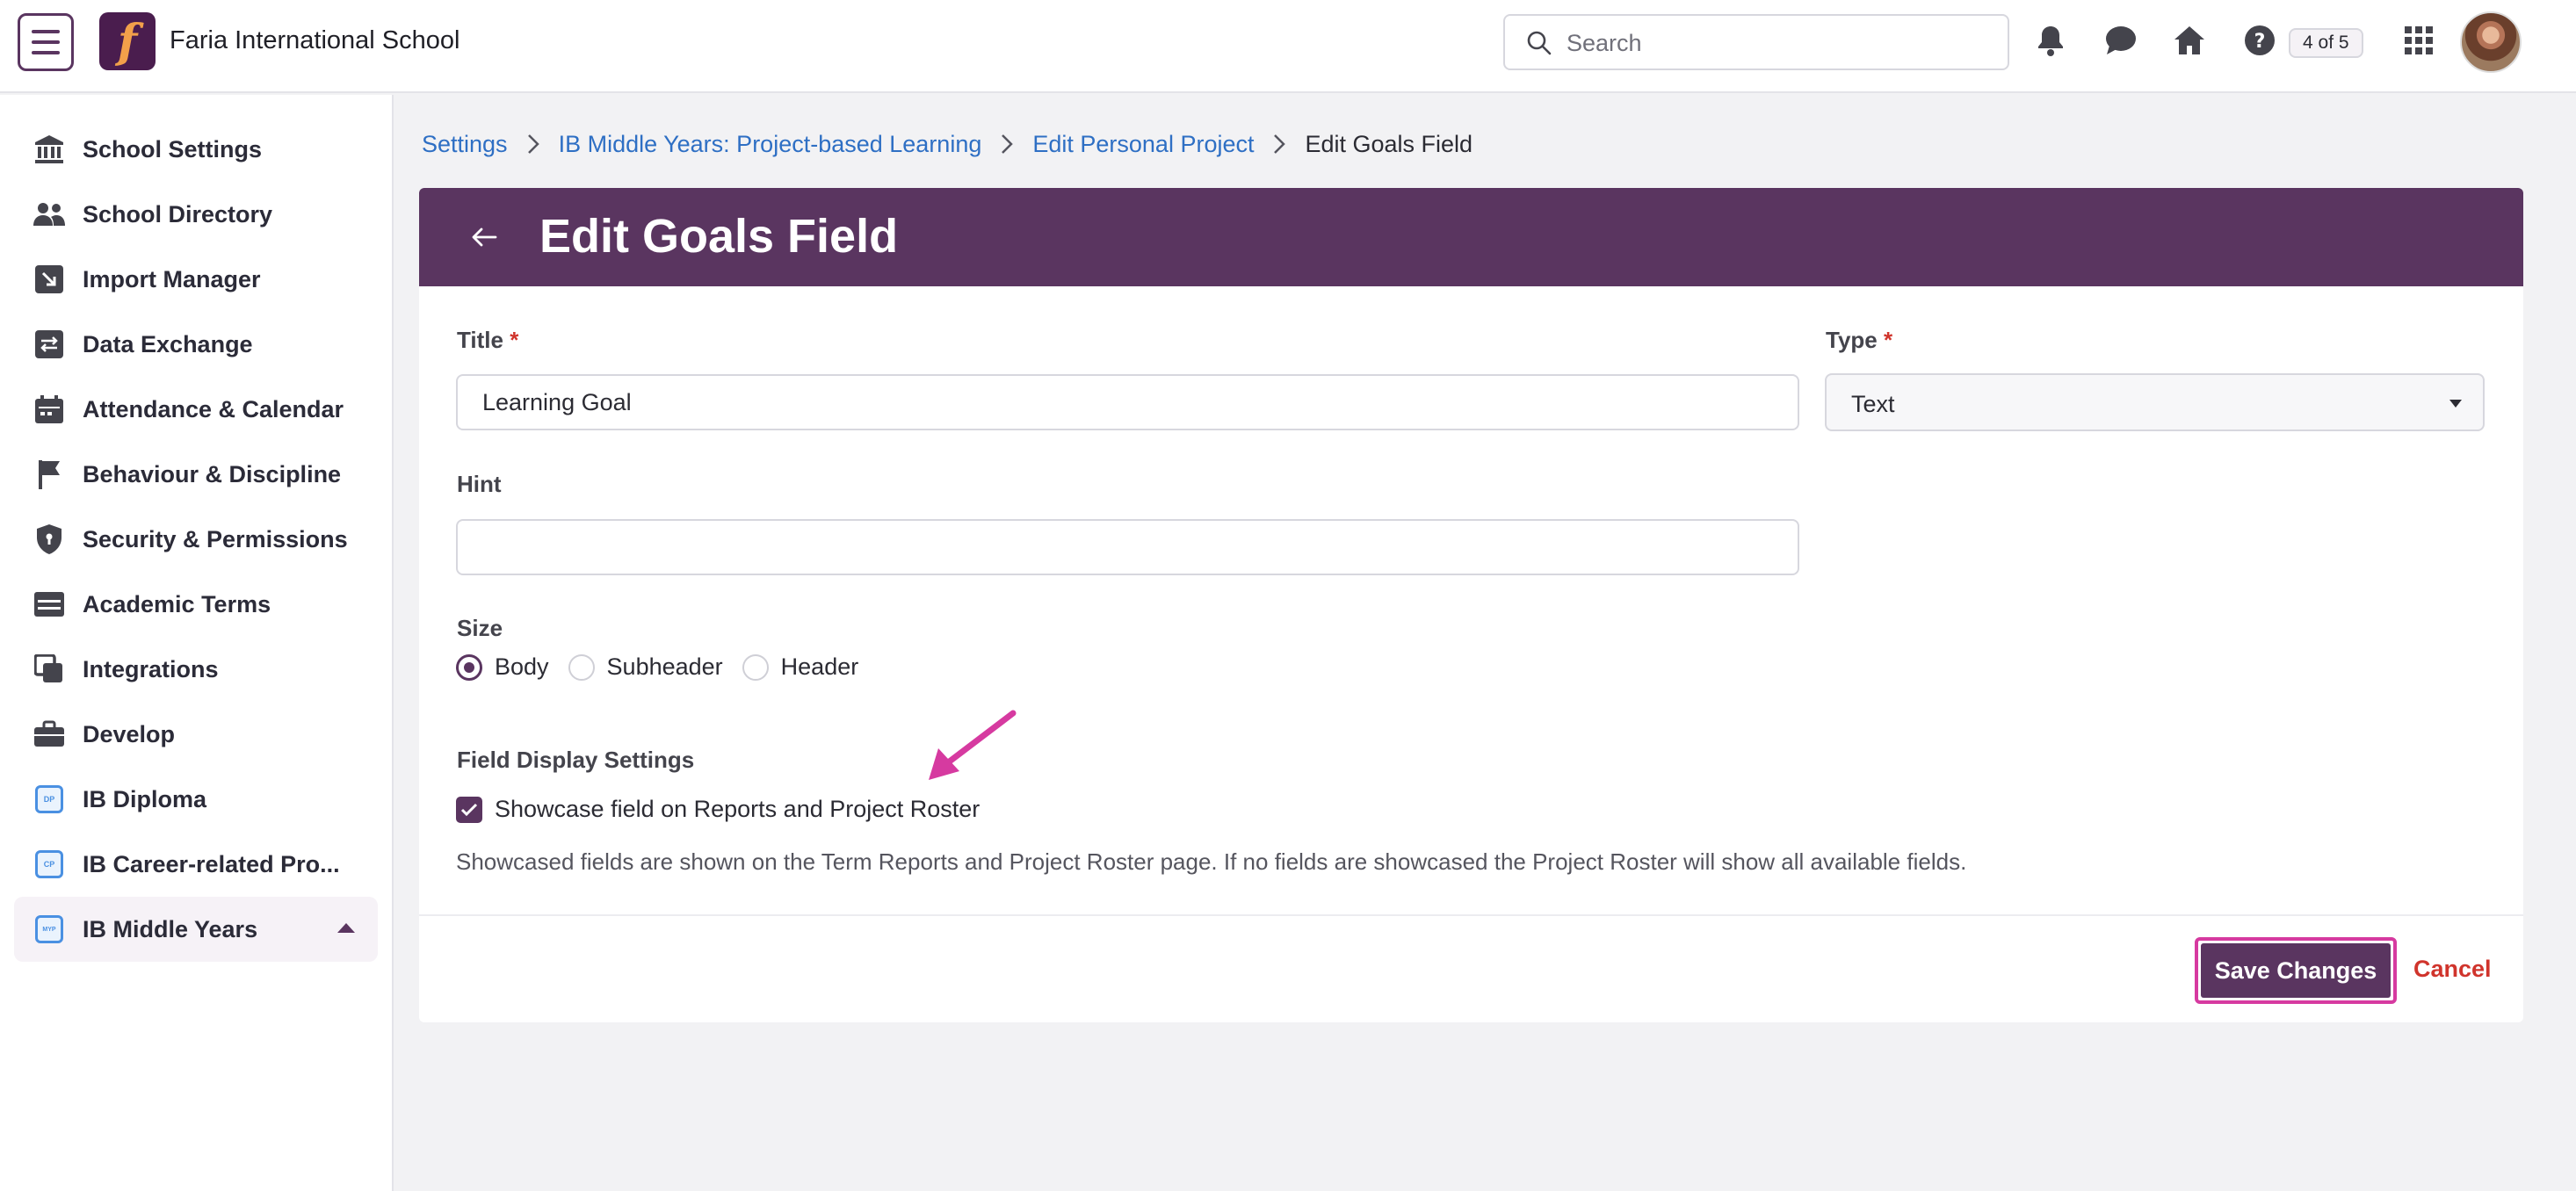 This screenshot has height=1191, width=2576. I want to click on divider, so click(1471, 915).